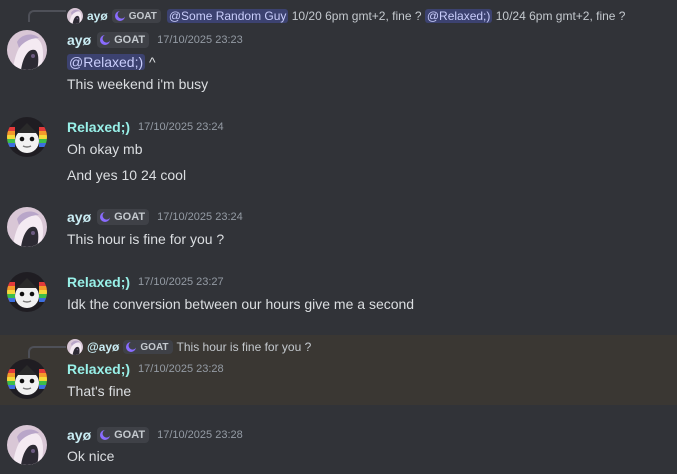 Image resolution: width=677 pixels, height=474 pixels. Describe the element at coordinates (138, 84) in the screenshot. I see `message-text: This weekend i'm busy` at that location.